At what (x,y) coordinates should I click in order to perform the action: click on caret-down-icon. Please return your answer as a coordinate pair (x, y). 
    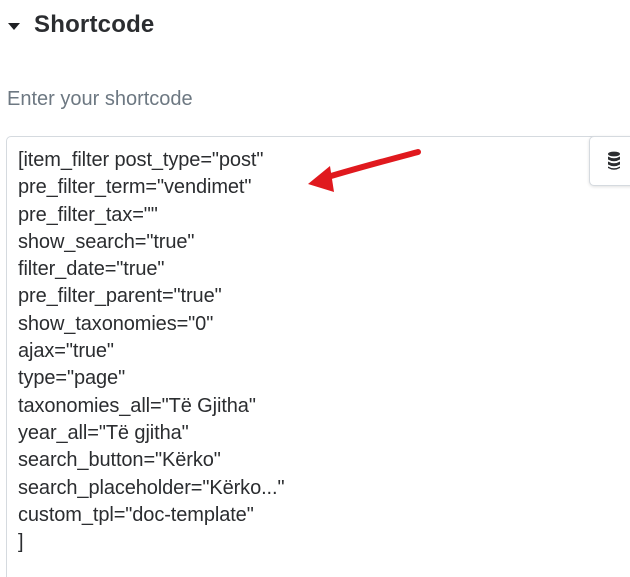
    Looking at the image, I should click on (14, 26).